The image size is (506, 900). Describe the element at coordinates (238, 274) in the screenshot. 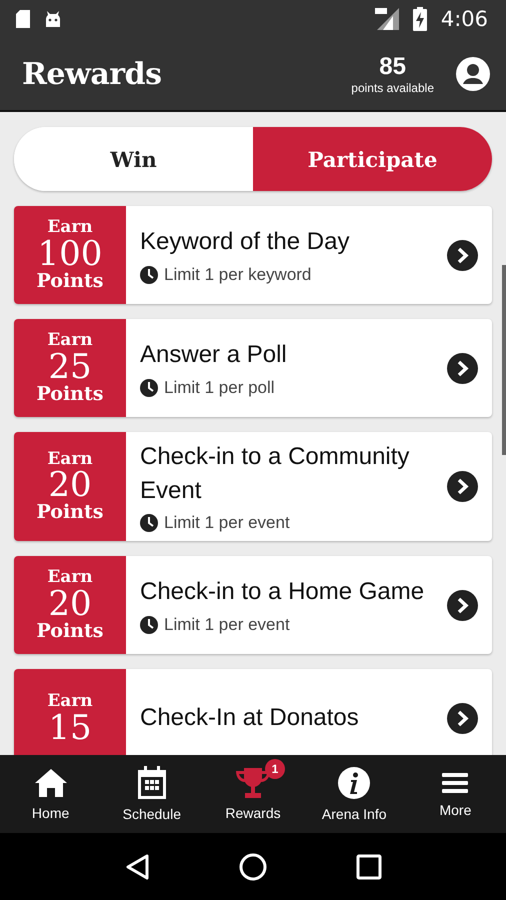

I see `limit-text: Limit 1 per keyword` at that location.